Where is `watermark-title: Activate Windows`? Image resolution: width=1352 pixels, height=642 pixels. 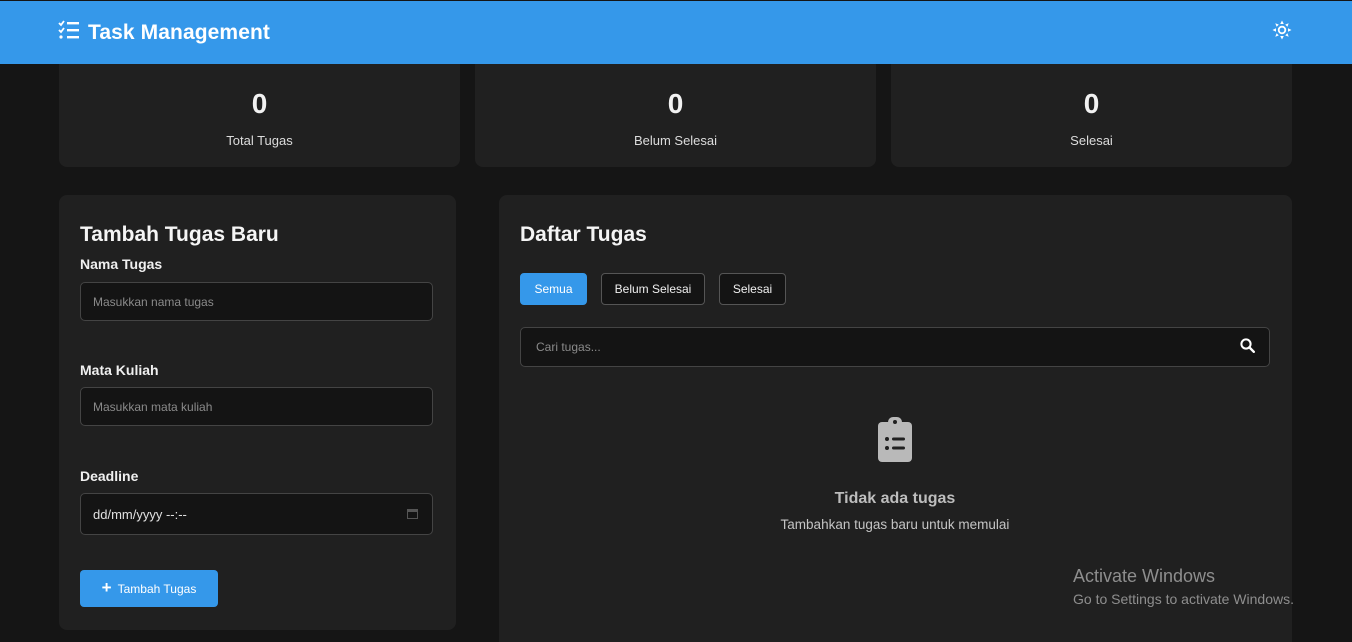 watermark-title: Activate Windows is located at coordinates (1144, 576).